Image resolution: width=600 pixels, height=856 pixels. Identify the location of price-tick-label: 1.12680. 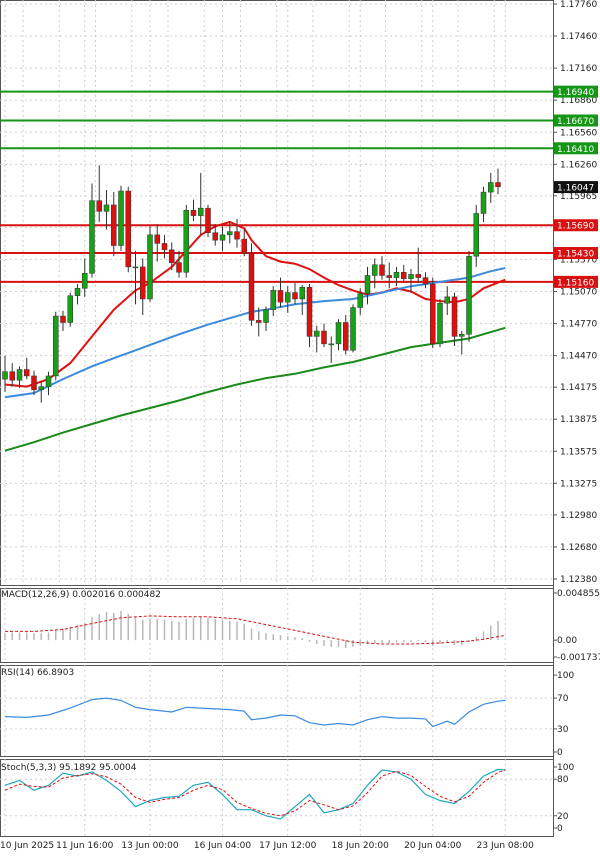
(578, 548).